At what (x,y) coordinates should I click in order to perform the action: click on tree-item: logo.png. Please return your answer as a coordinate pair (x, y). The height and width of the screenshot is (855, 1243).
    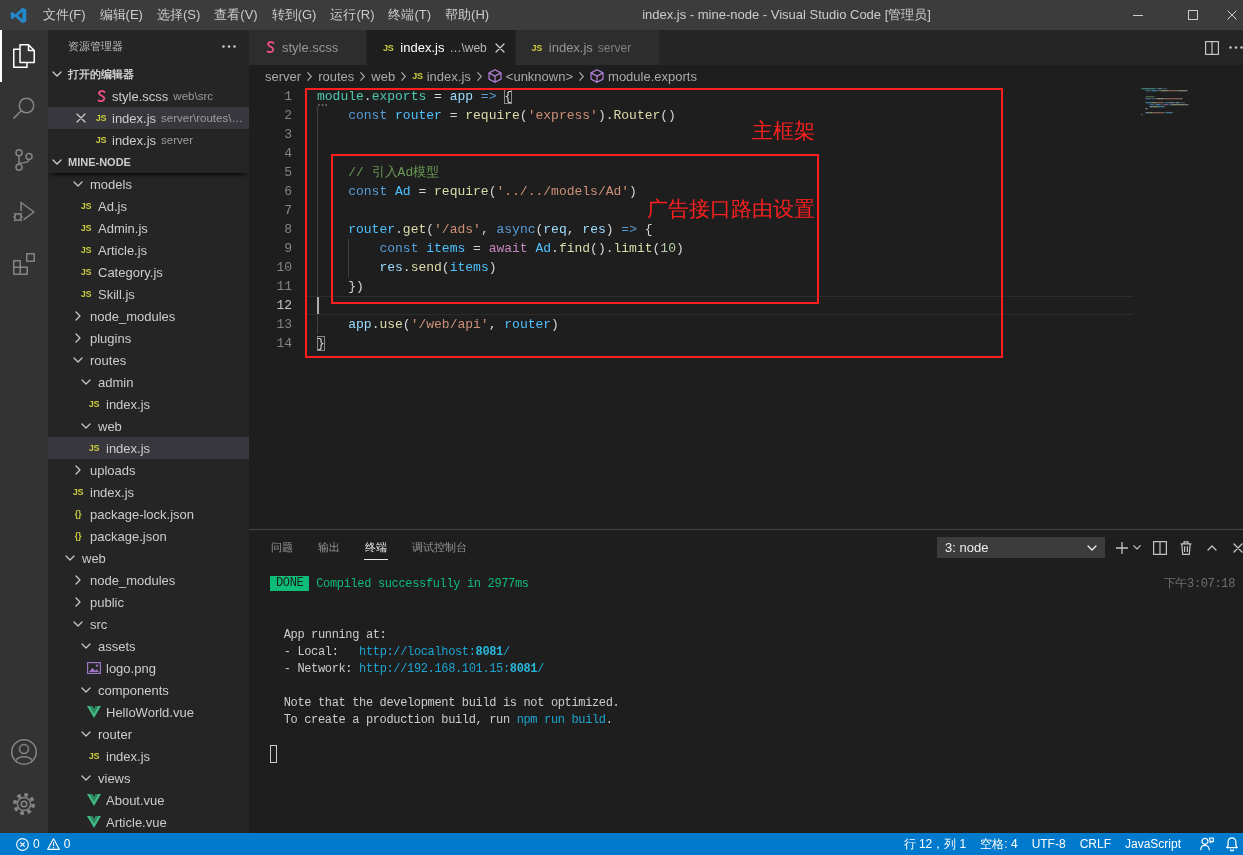
    Looking at the image, I should click on (148, 668).